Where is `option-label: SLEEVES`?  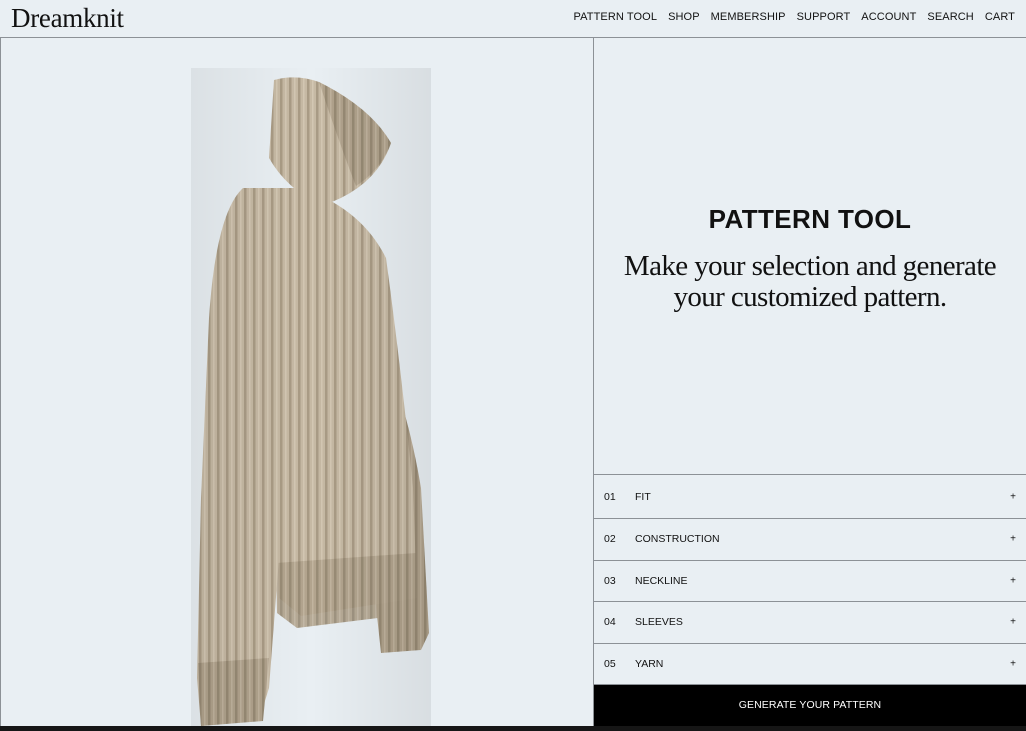 option-label: SLEEVES is located at coordinates (659, 622).